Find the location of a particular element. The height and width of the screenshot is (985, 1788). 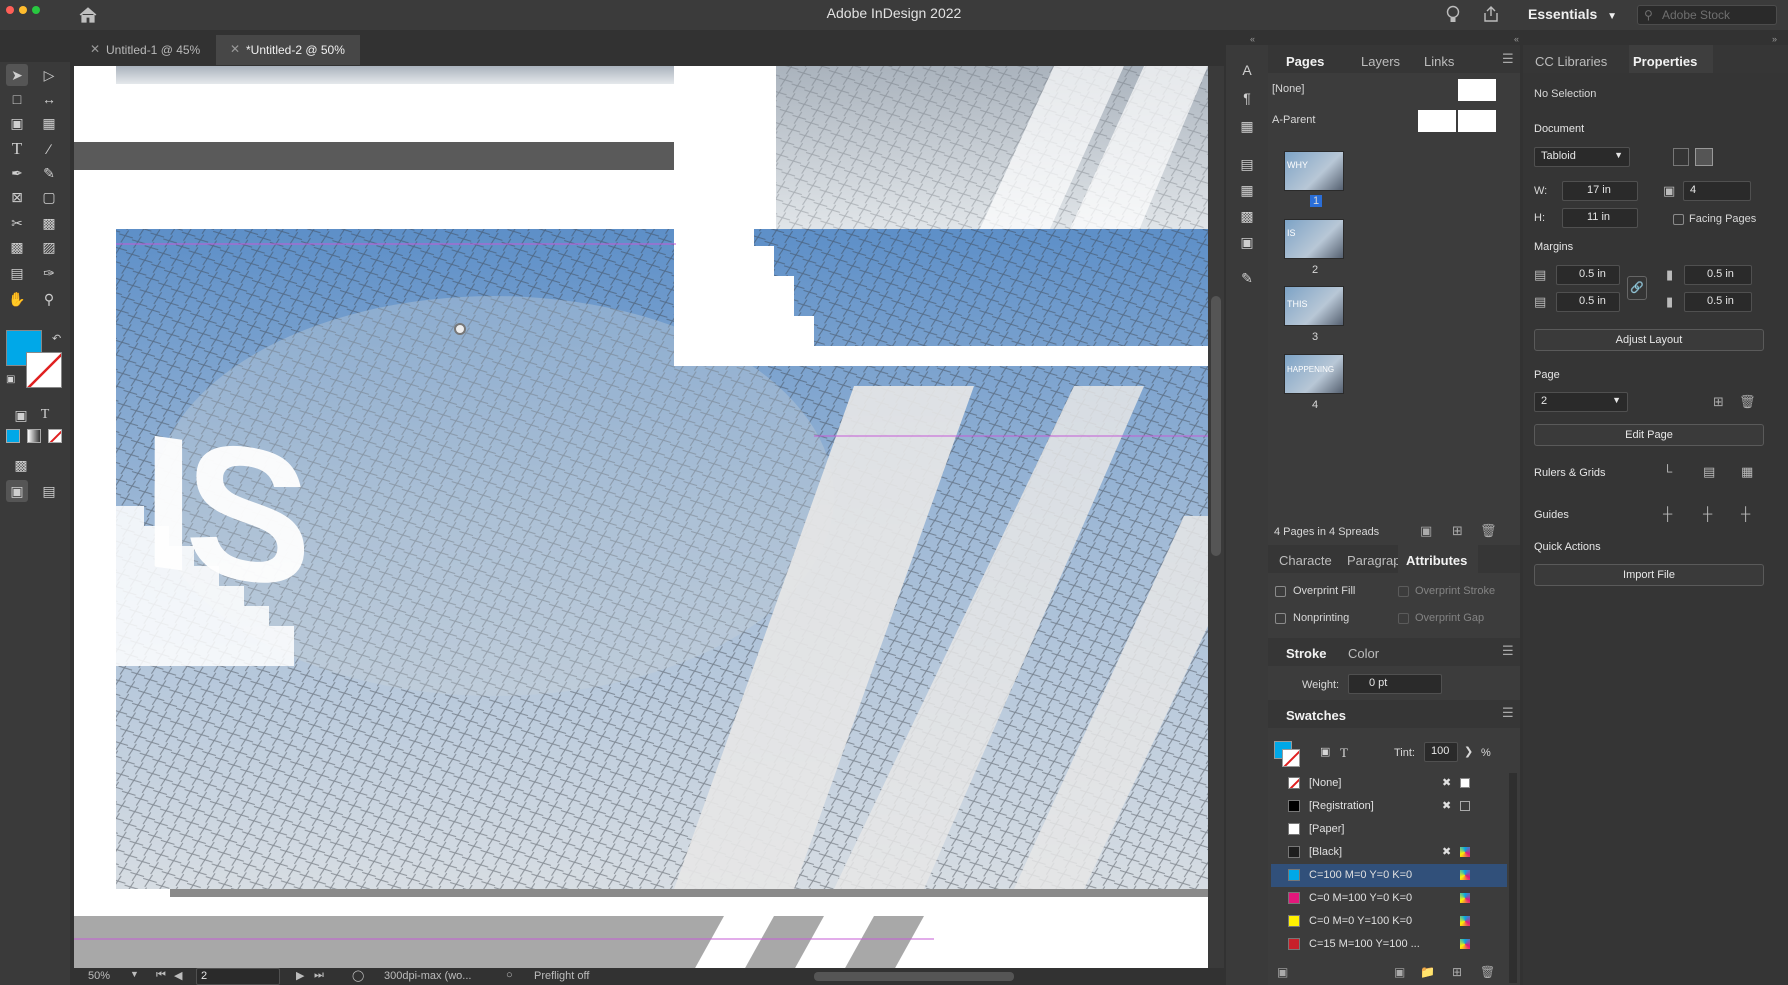

page-tool-icon: □ is located at coordinates (17, 99).